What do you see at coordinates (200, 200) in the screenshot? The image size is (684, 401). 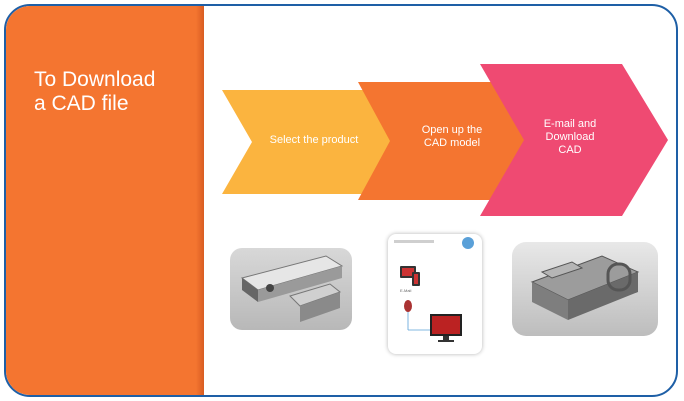 I see `sidebar-edge` at bounding box center [200, 200].